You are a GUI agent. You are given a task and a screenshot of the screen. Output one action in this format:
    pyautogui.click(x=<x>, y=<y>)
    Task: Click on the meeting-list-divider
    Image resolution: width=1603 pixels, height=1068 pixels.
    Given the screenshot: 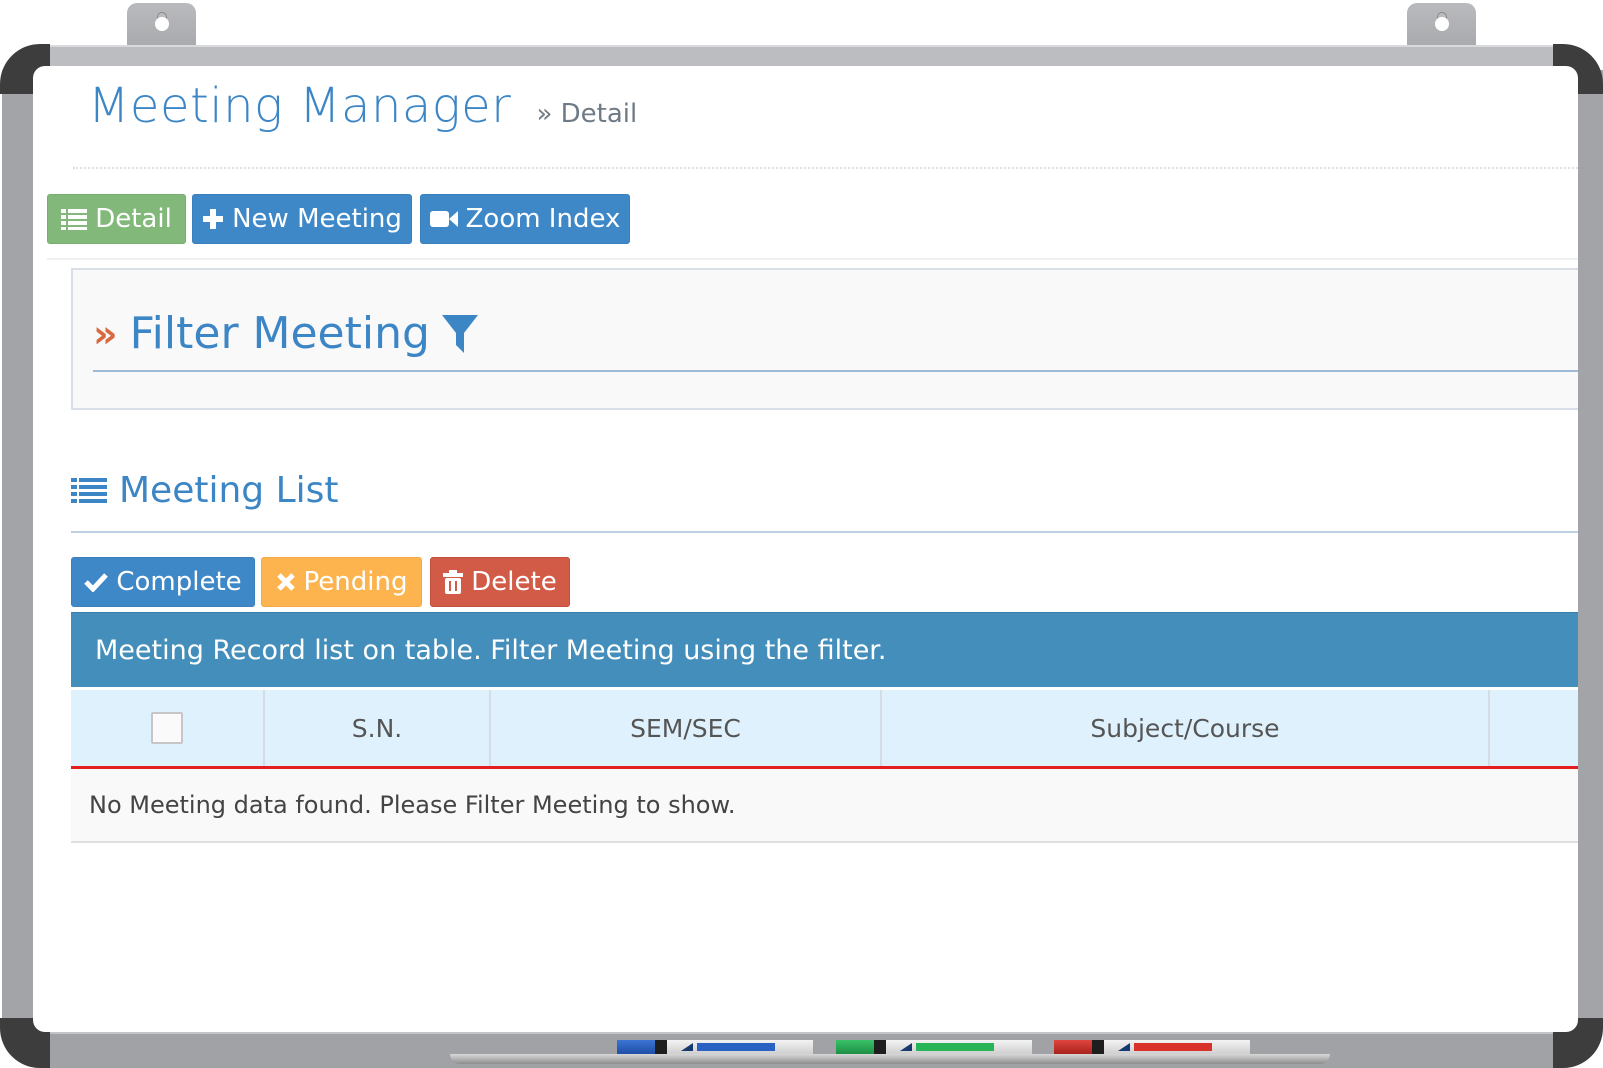 What is the action you would take?
    pyautogui.click(x=824, y=532)
    